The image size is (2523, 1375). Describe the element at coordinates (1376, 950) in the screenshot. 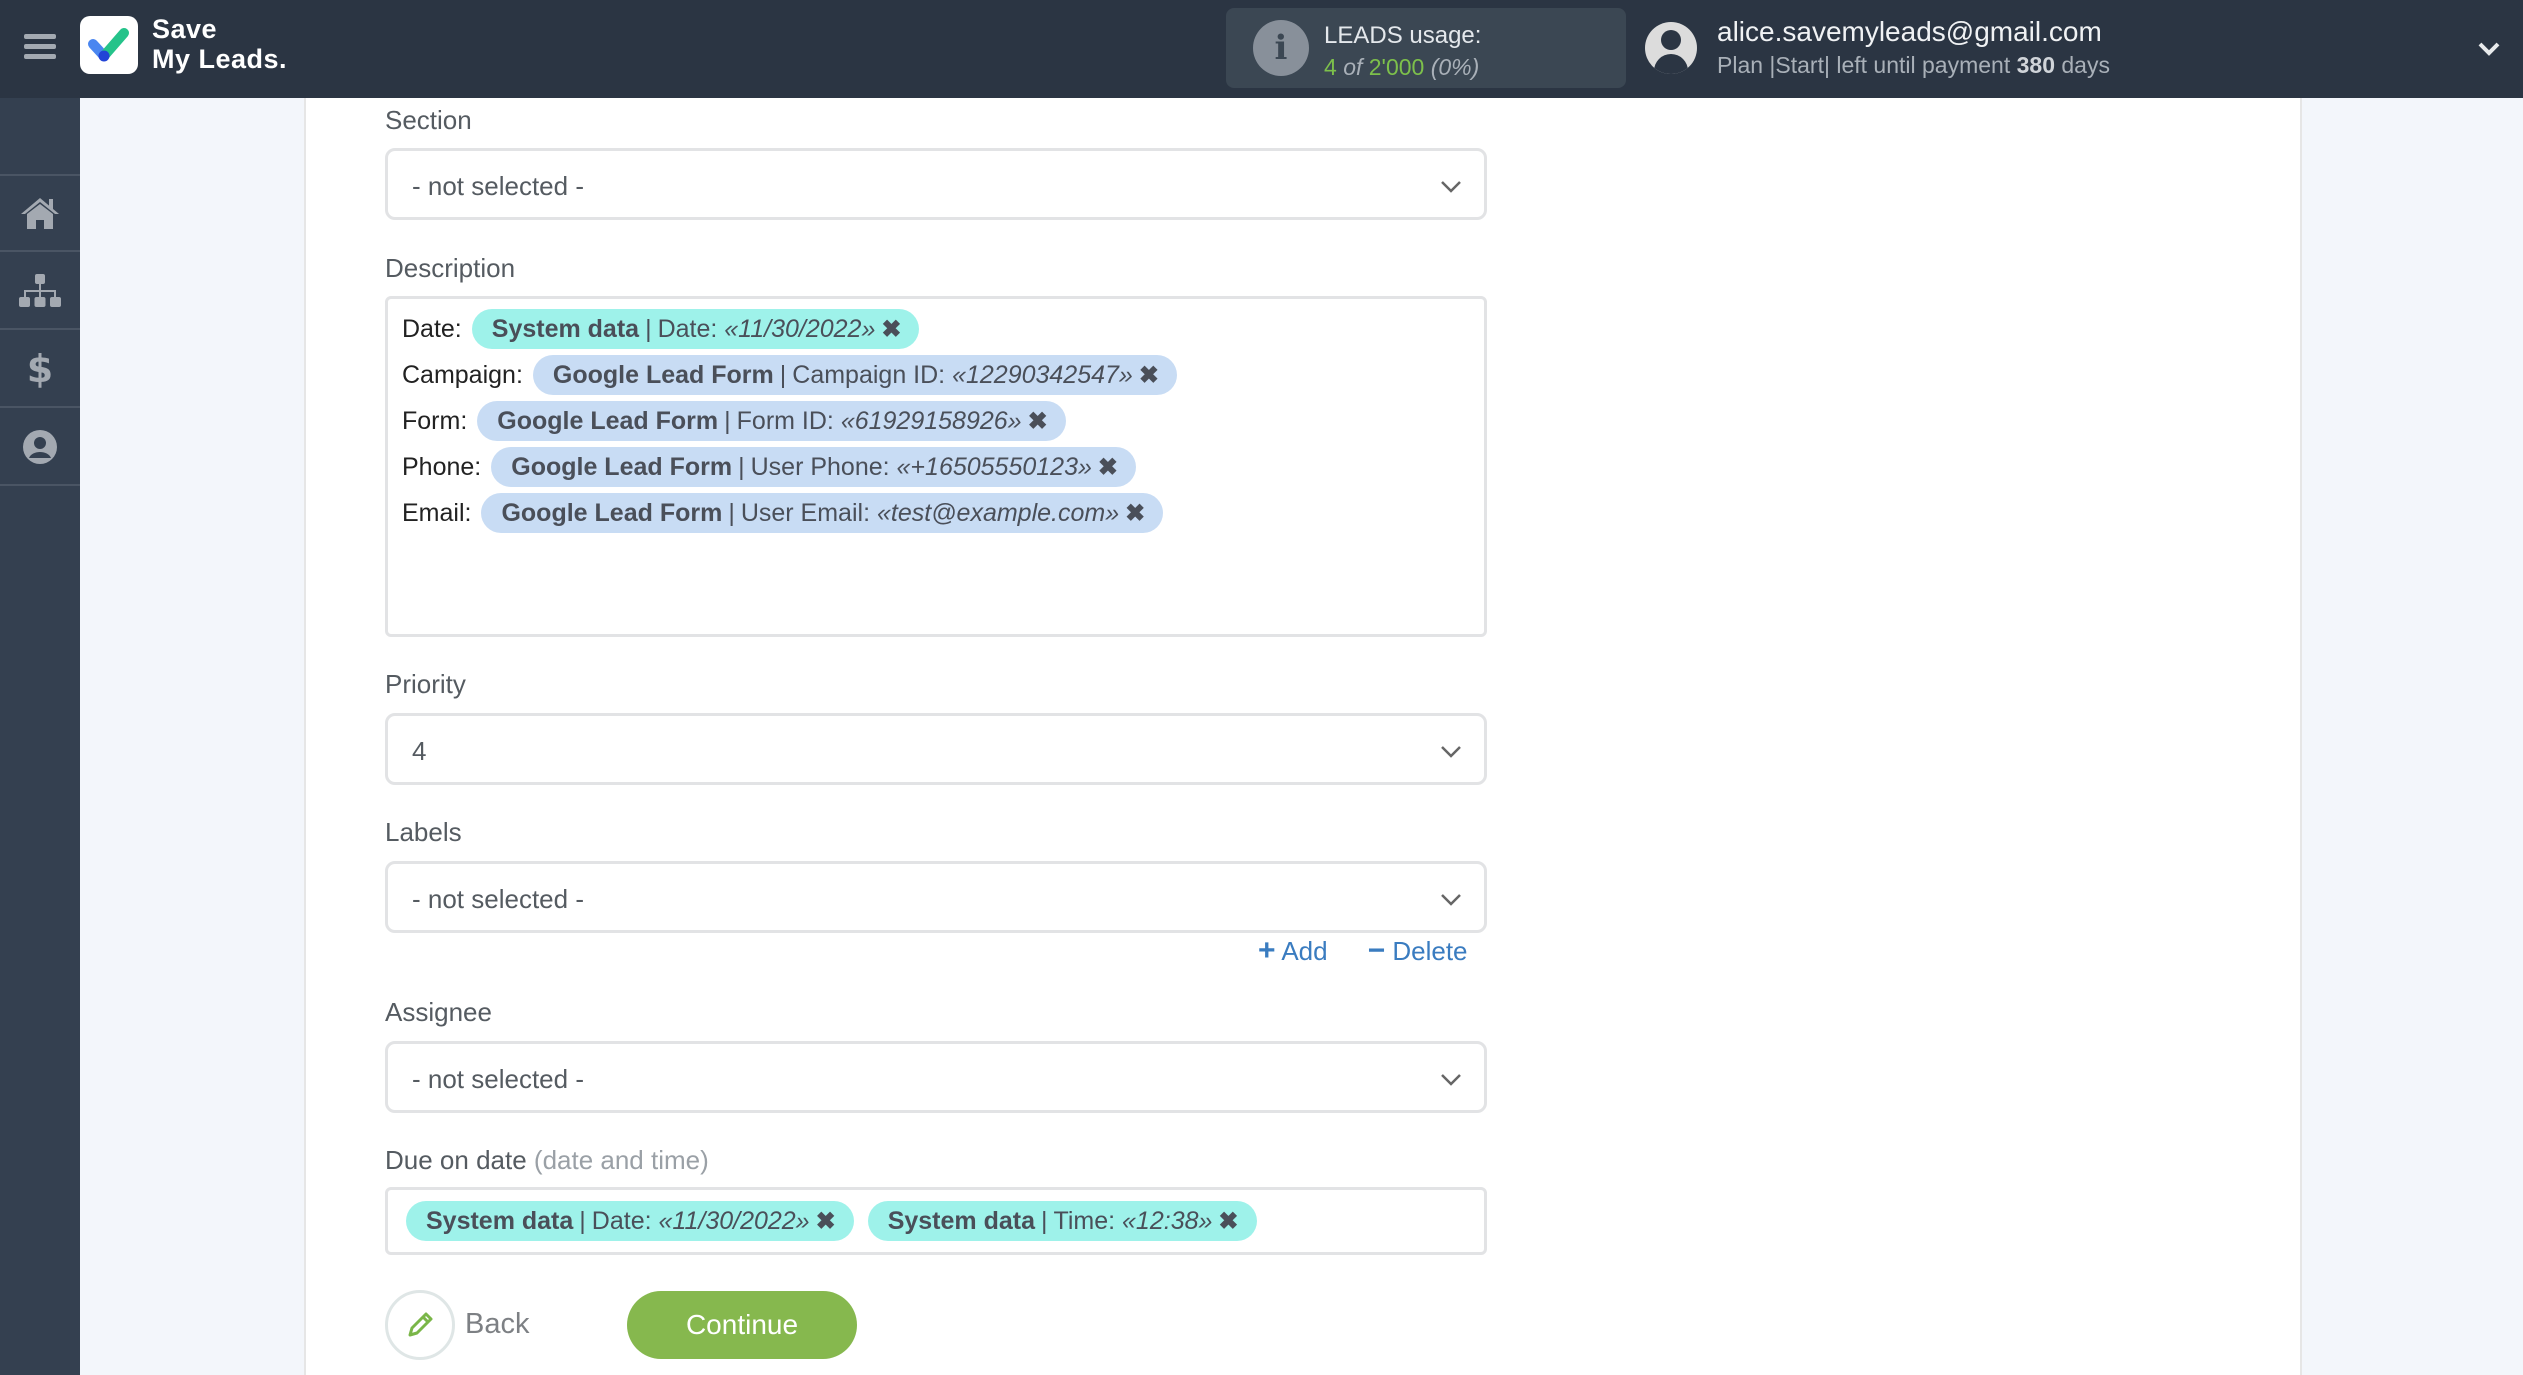

I see `minus-icon: −` at that location.